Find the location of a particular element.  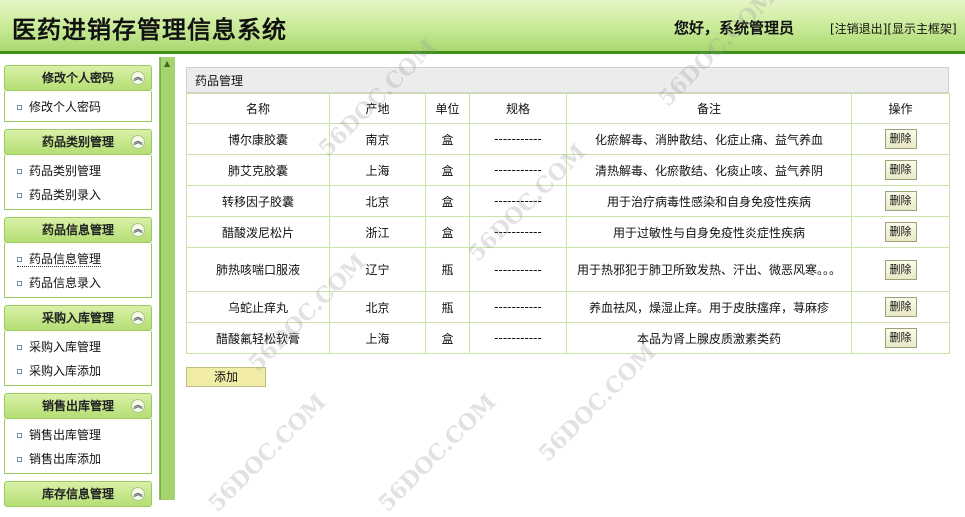

table-row: 醋酸氟轻松软膏 上海 盒 ----------- 本品为肾上腺皮质激素类药 删除 is located at coordinates (568, 338).